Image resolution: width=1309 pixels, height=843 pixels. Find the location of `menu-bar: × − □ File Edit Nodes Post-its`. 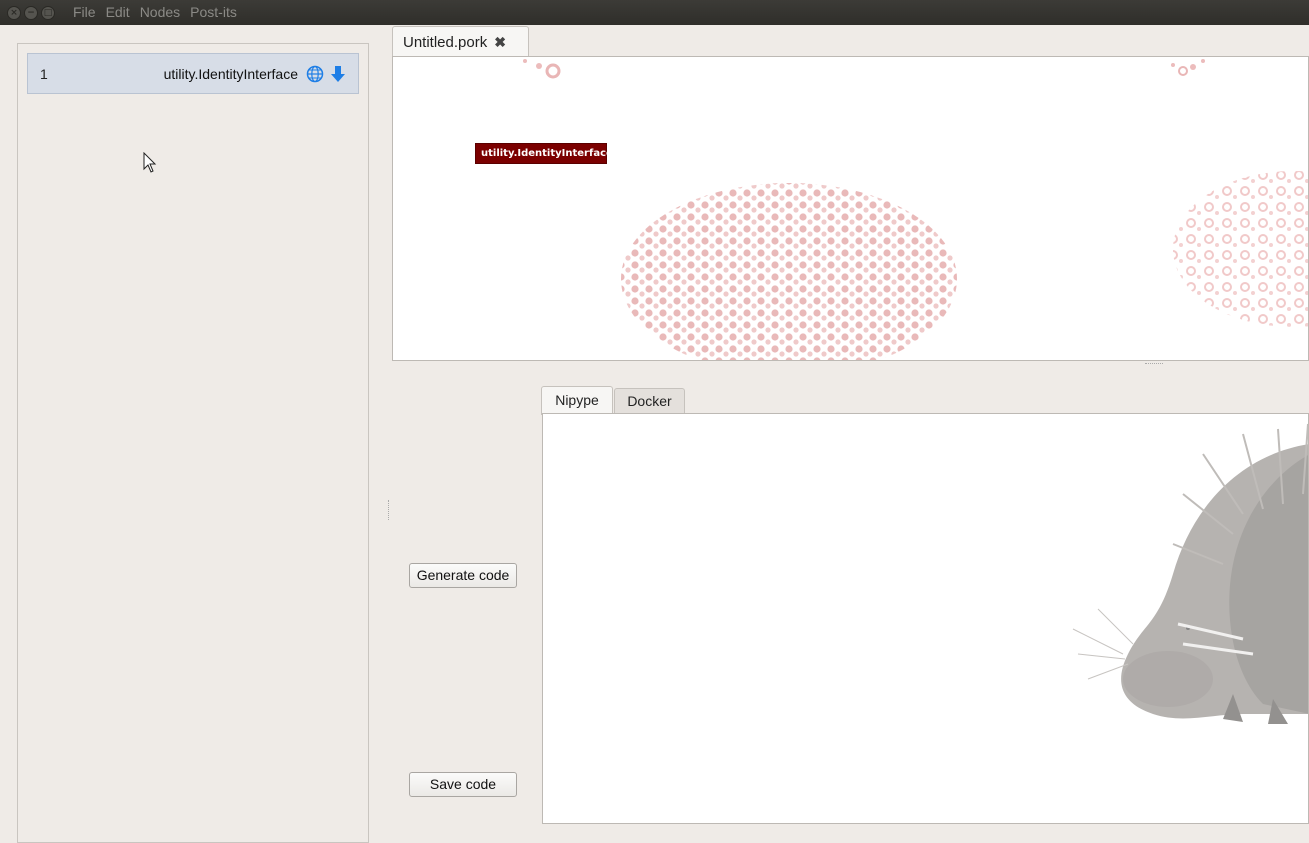

menu-bar: × − □ File Edit Nodes Post-its is located at coordinates (654, 12).